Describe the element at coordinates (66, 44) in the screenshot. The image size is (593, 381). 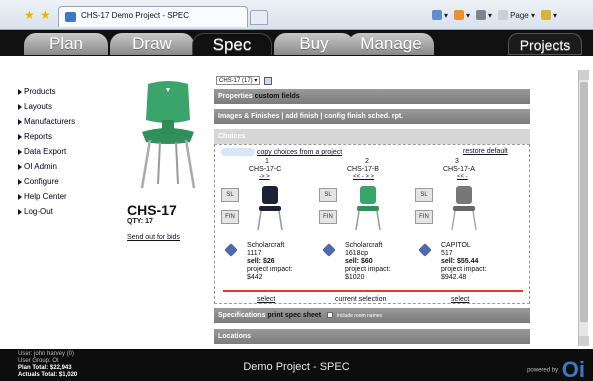
I see `tab-plan: Plan` at that location.